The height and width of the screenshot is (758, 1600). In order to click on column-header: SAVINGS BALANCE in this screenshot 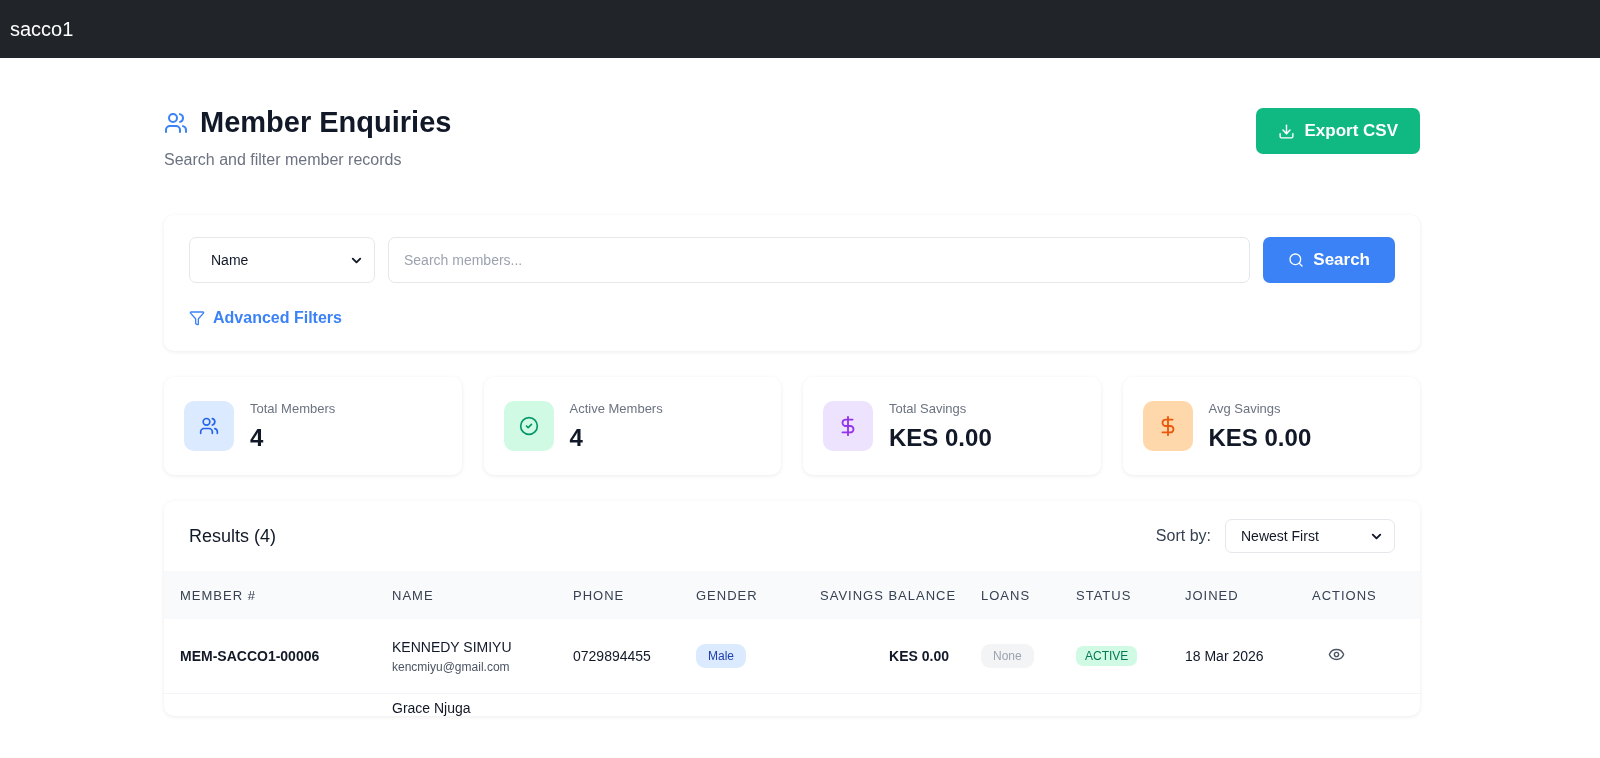, I will do `click(888, 595)`.